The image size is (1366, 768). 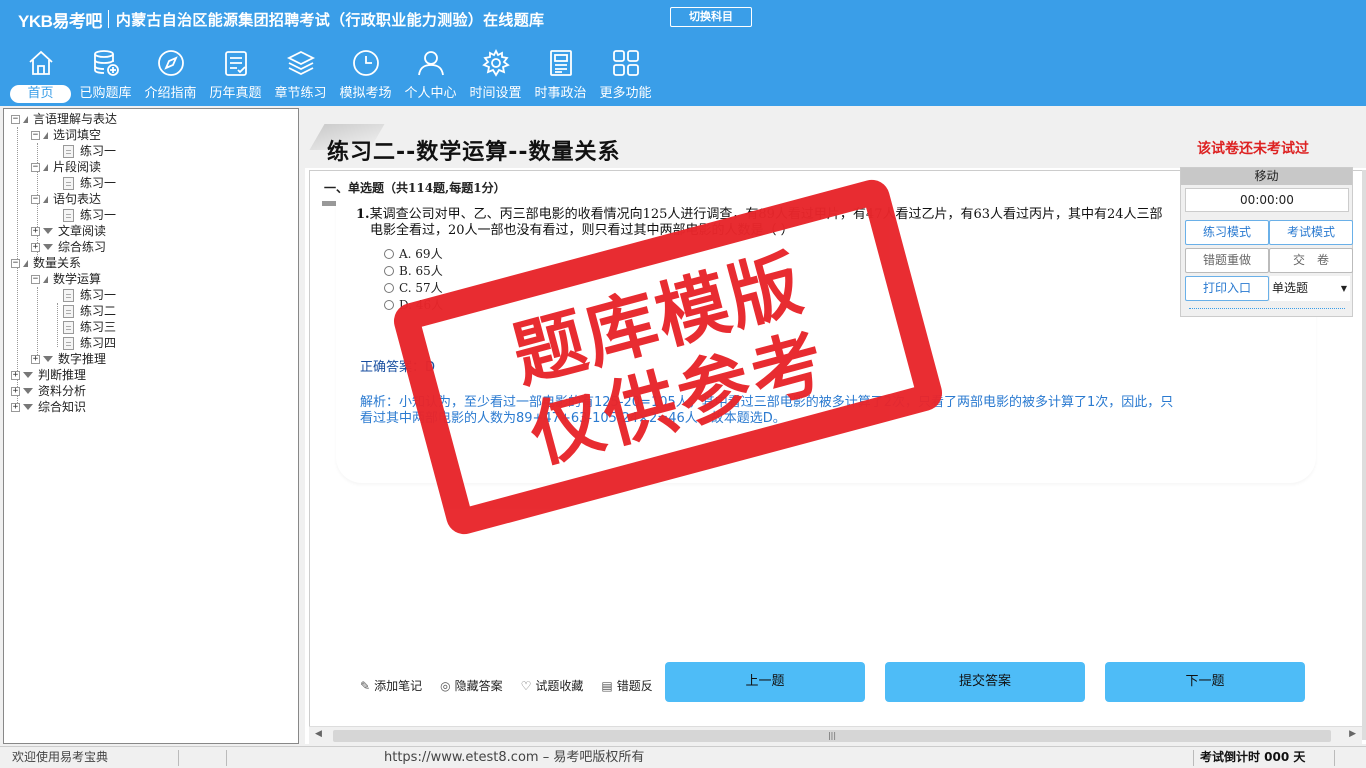 I want to click on scroll-right-icon: ▶, so click(x=1352, y=734).